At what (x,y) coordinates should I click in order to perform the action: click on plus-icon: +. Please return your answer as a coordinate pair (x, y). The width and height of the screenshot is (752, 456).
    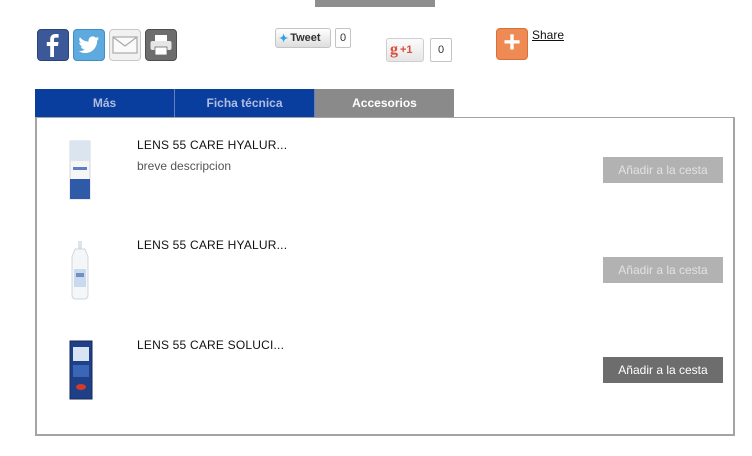
    Looking at the image, I should click on (512, 42).